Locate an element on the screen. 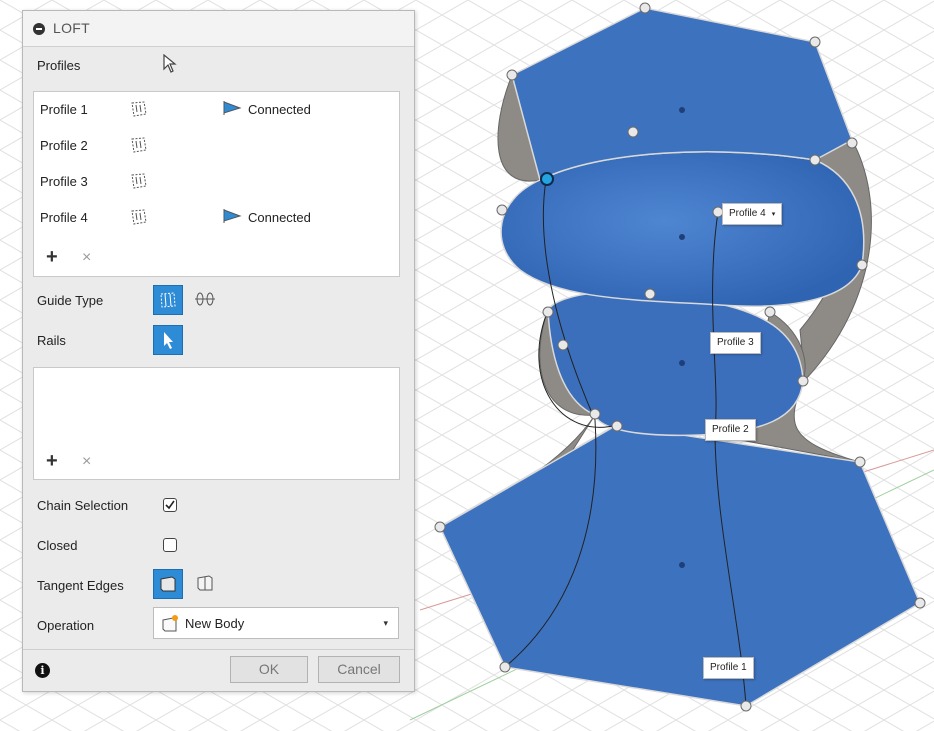 Image resolution: width=934 pixels, height=731 pixels. ok-button: OK is located at coordinates (269, 669).